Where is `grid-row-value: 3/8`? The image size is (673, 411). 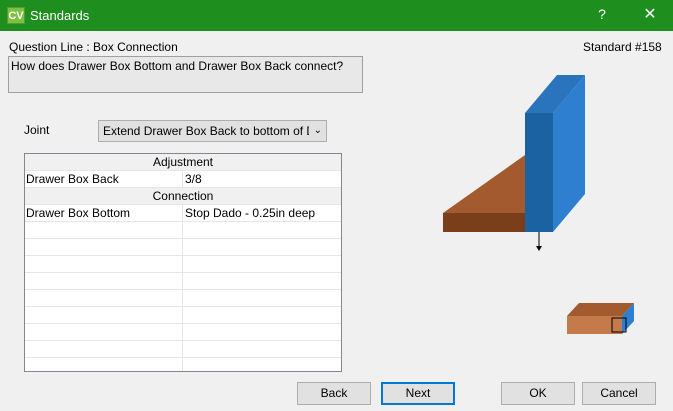 grid-row-value: 3/8 is located at coordinates (262, 179).